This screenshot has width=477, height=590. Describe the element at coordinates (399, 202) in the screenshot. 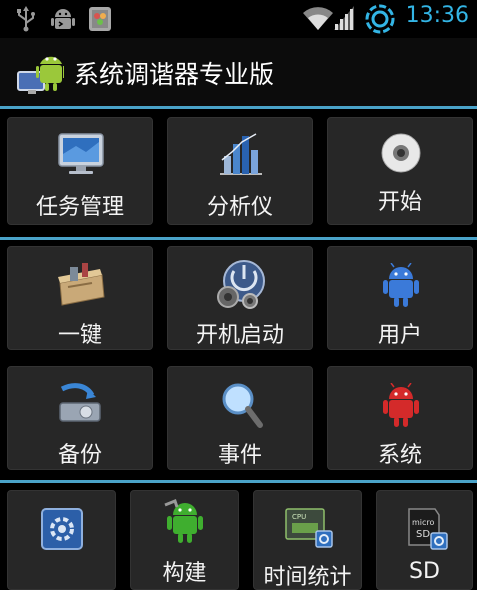

I see `start-label: 开始` at that location.